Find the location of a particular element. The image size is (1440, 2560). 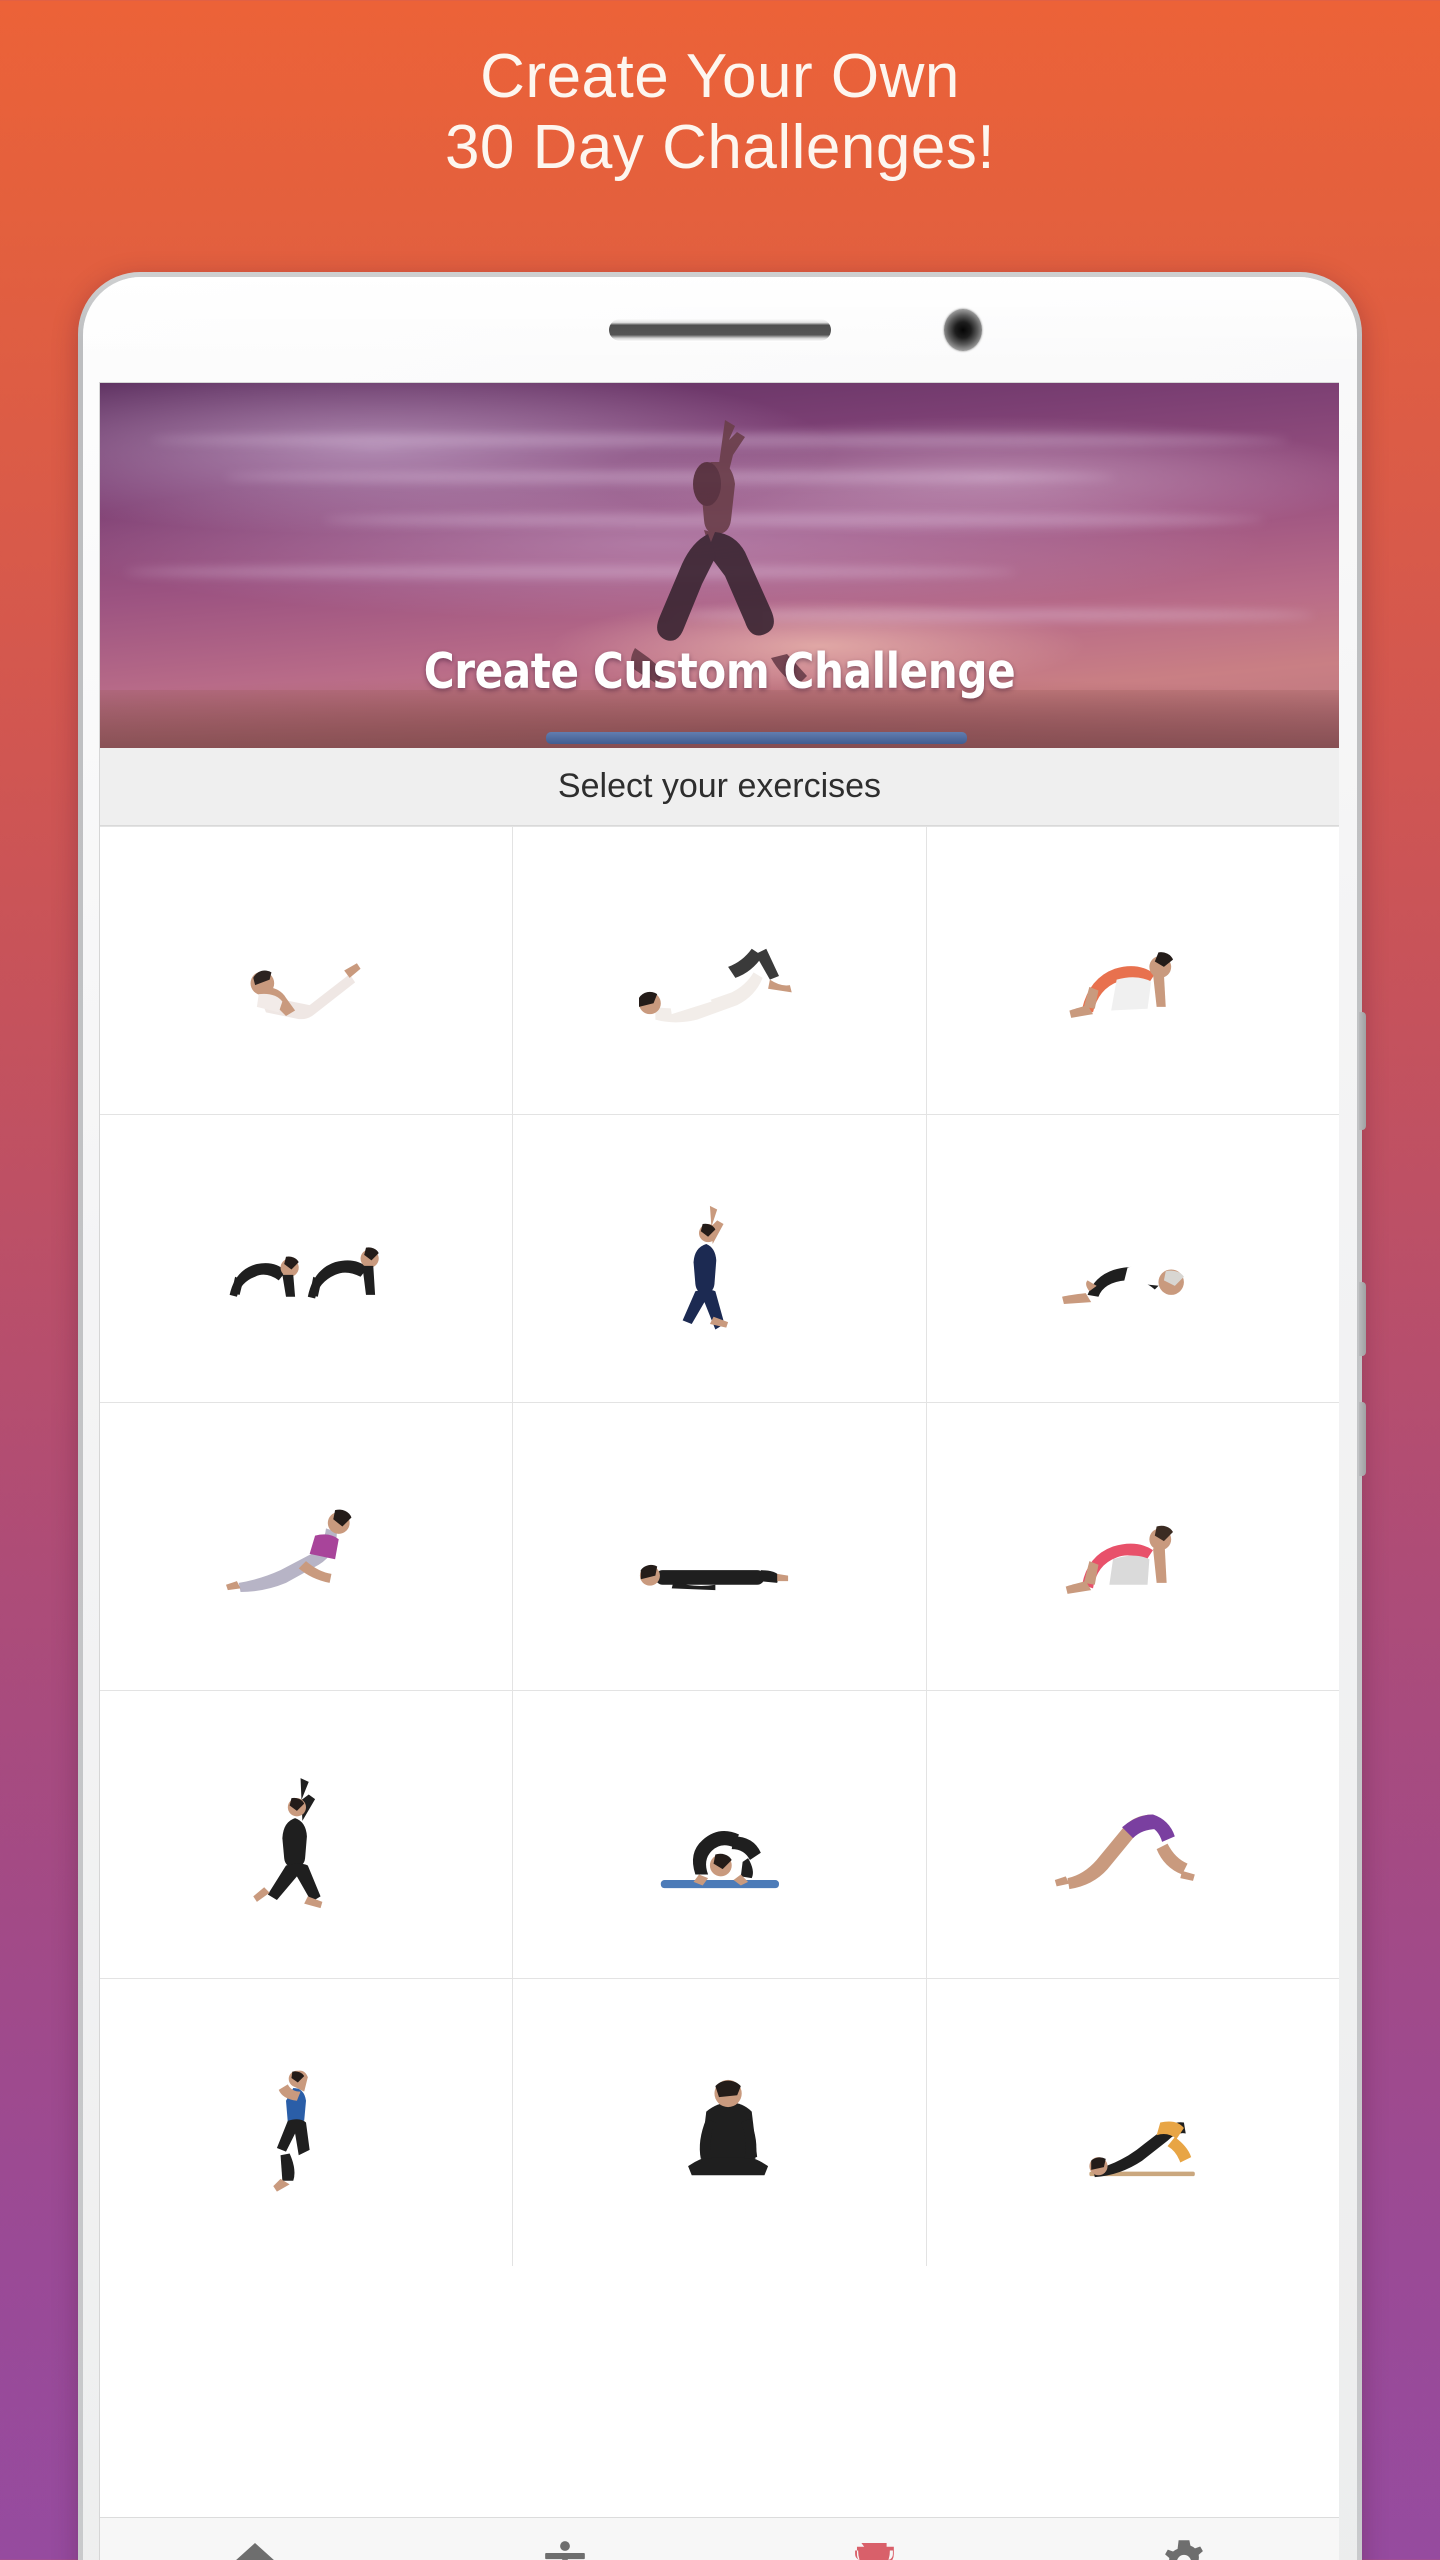

downward-dog-pose-icon is located at coordinates (1124, 1851).